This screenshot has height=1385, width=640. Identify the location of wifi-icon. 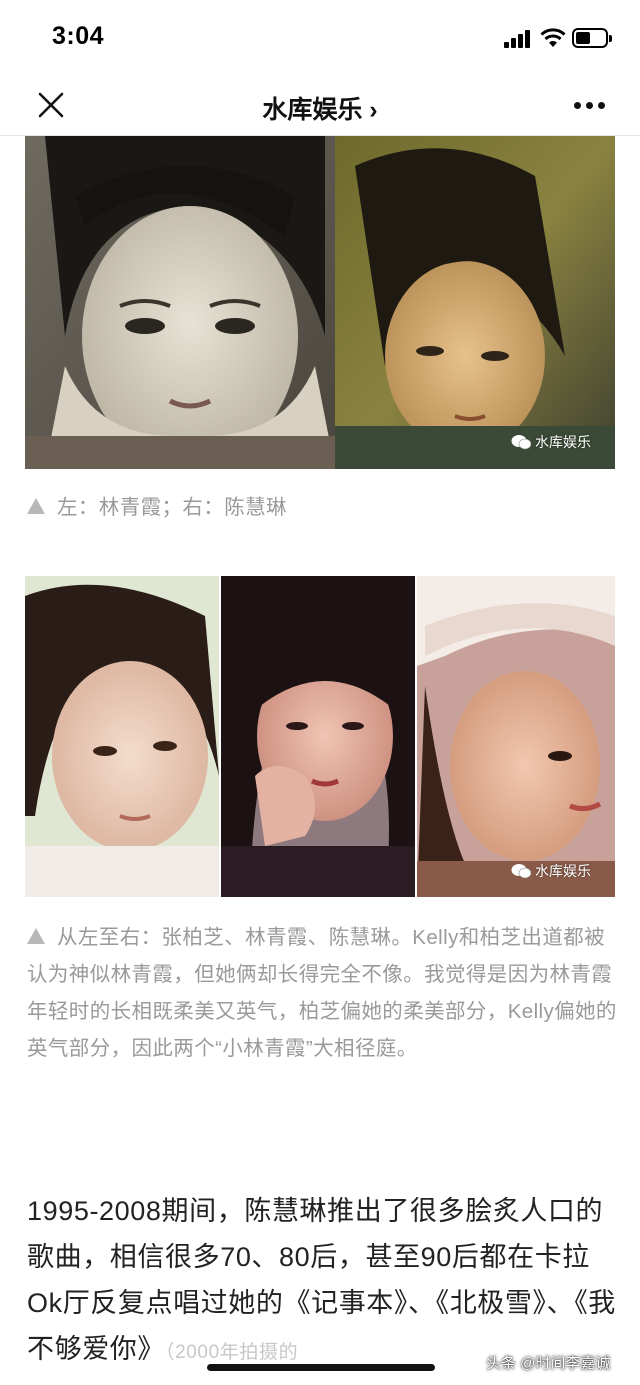
(553, 38).